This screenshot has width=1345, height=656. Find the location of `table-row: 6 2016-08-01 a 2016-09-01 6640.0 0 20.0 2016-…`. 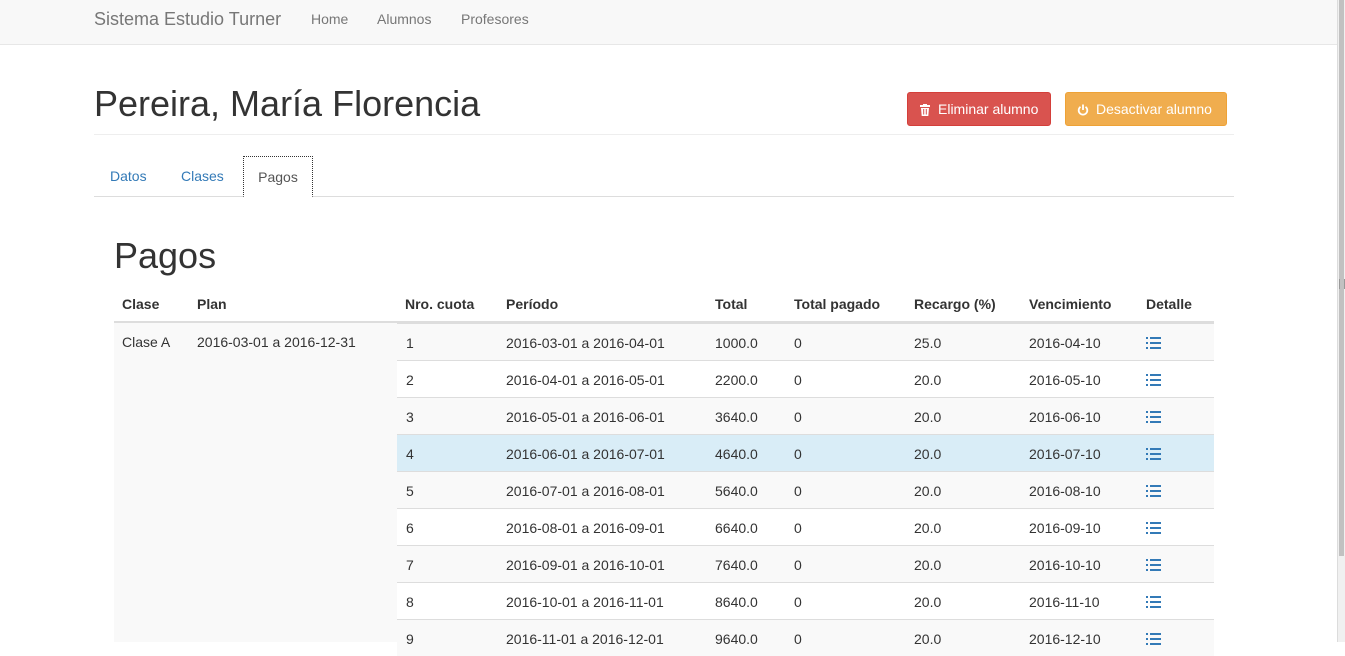

table-row: 6 2016-08-01 a 2016-09-01 6640.0 0 20.0 2016-… is located at coordinates (805, 526).